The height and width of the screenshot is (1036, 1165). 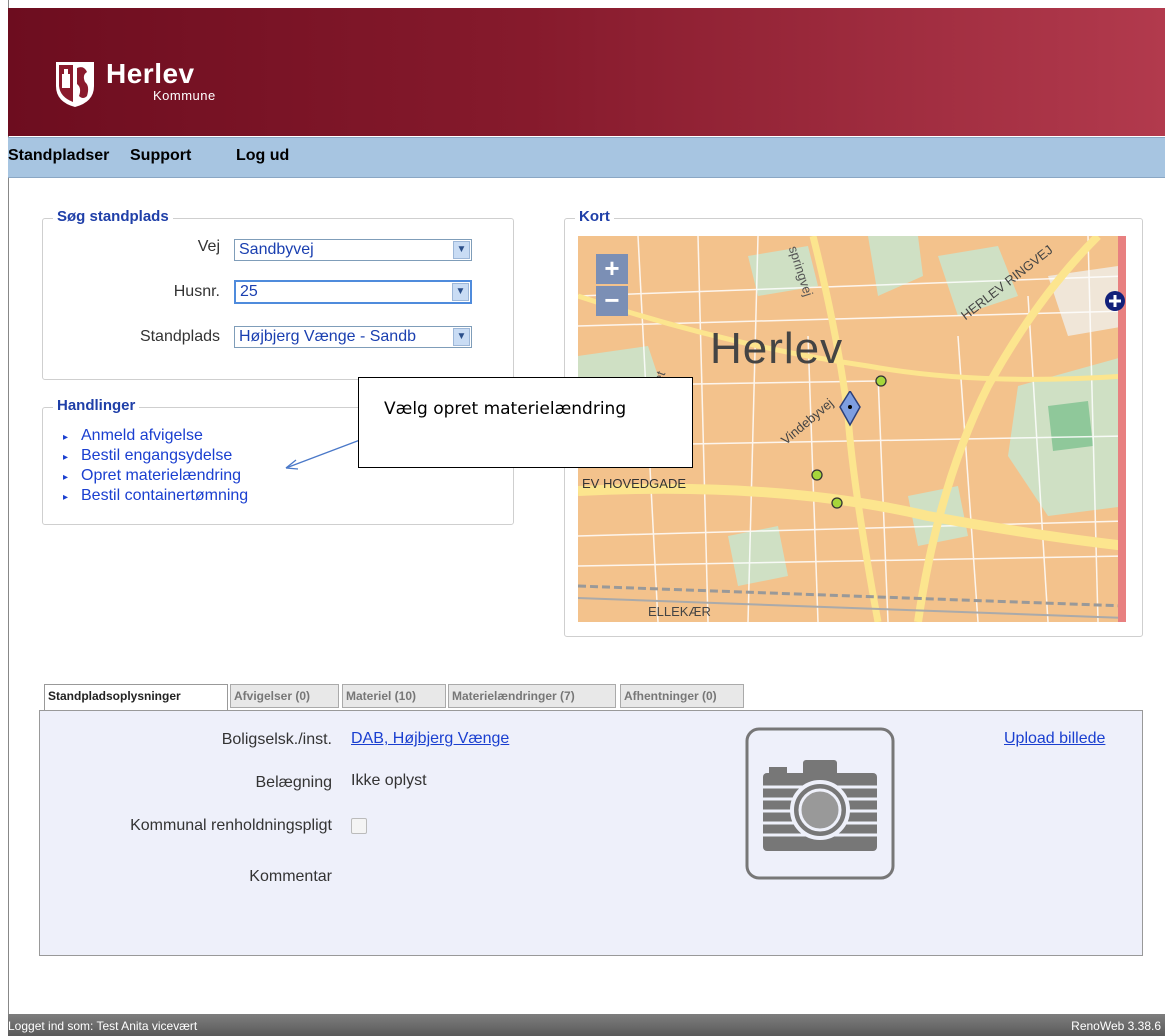 What do you see at coordinates (586, 157) in the screenshot?
I see `main-nav: Standpladser Support Log ud` at bounding box center [586, 157].